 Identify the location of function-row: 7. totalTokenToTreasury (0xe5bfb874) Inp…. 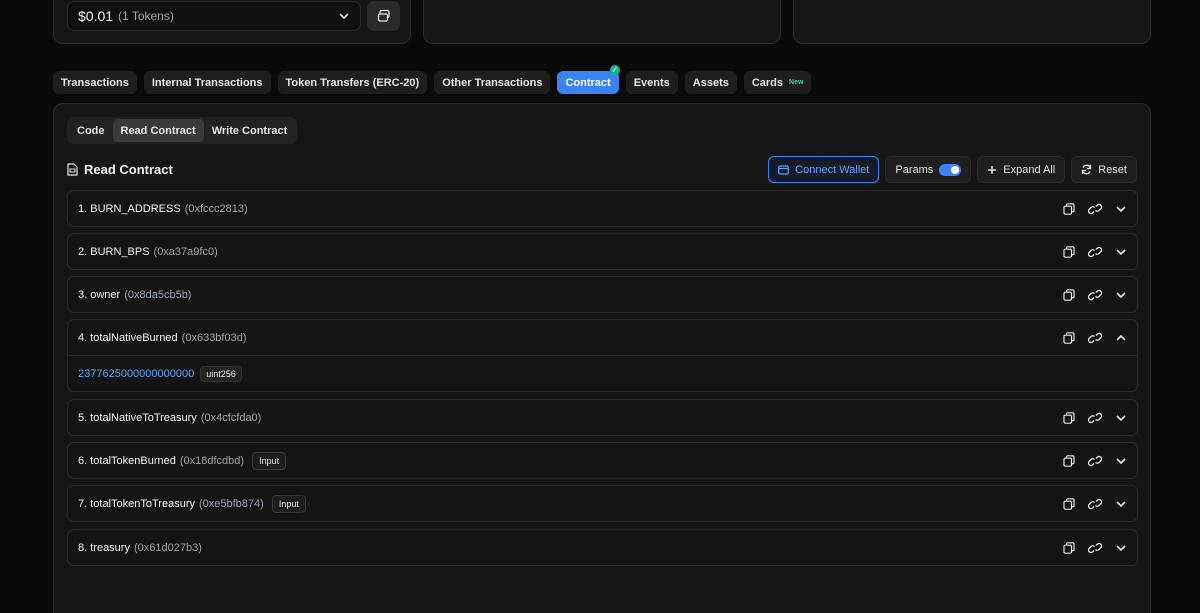
(602, 503).